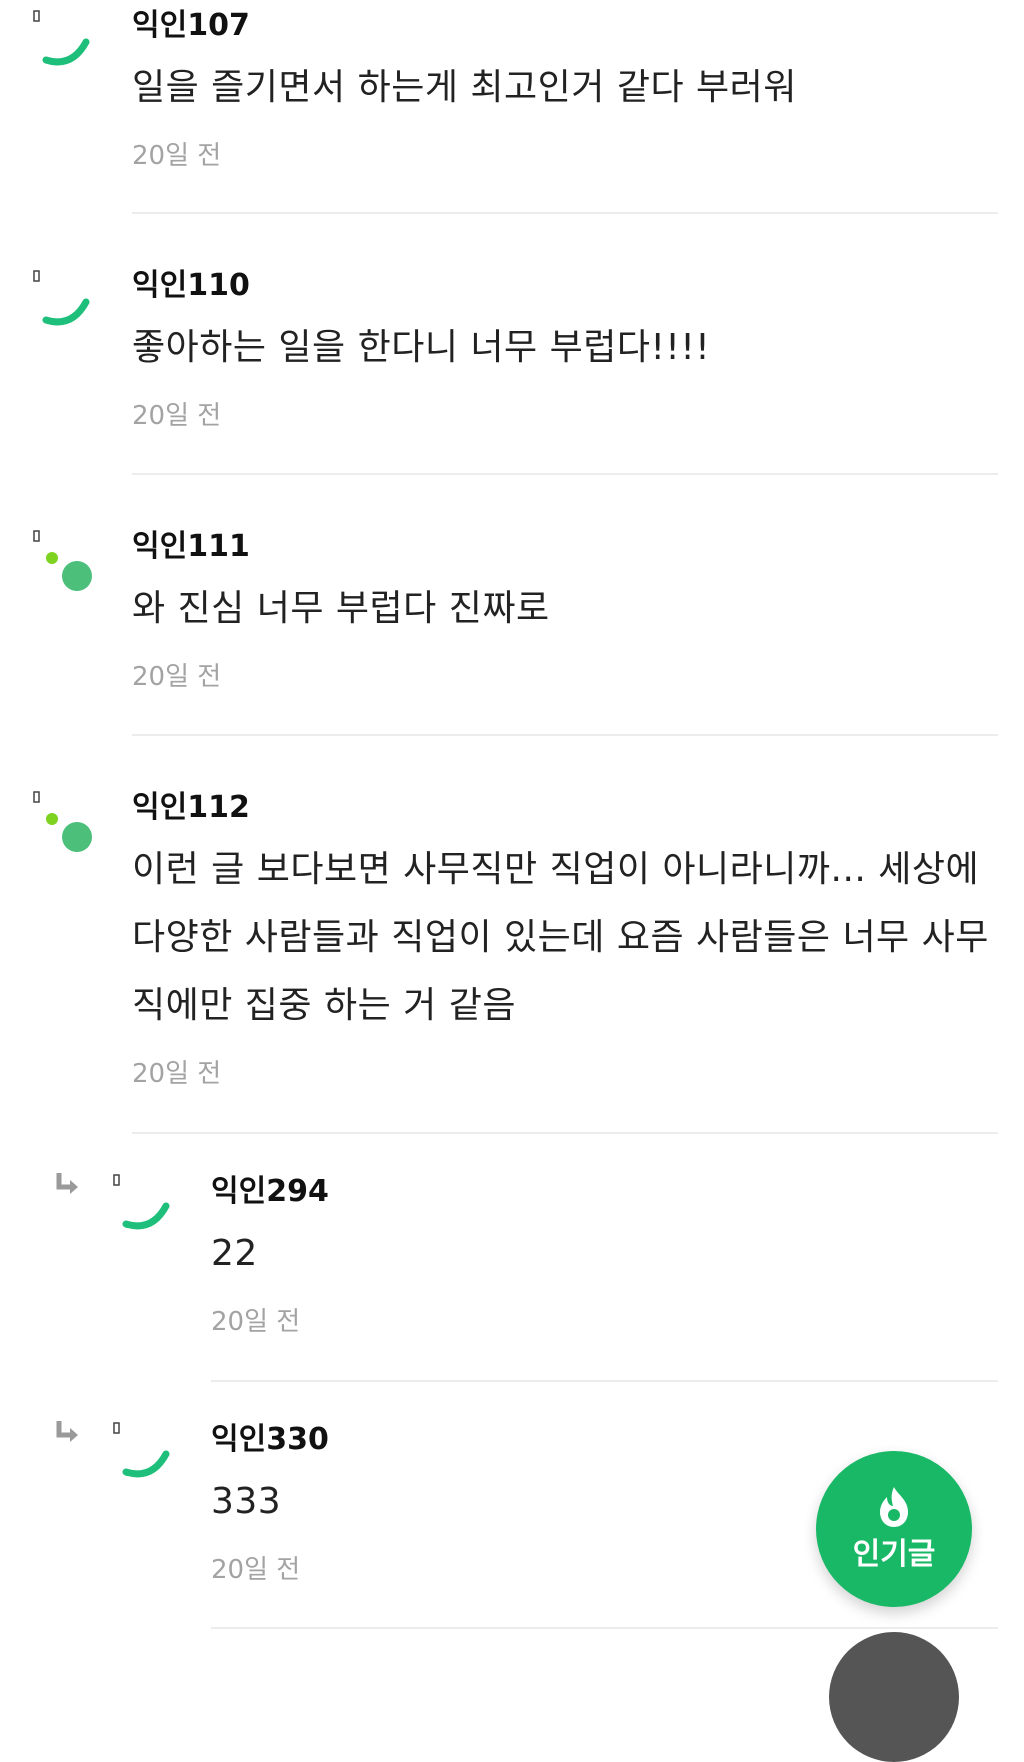 This screenshot has width=1024, height=1762. Describe the element at coordinates (565, 547) in the screenshot. I see `comment-nickname: 익인111` at that location.